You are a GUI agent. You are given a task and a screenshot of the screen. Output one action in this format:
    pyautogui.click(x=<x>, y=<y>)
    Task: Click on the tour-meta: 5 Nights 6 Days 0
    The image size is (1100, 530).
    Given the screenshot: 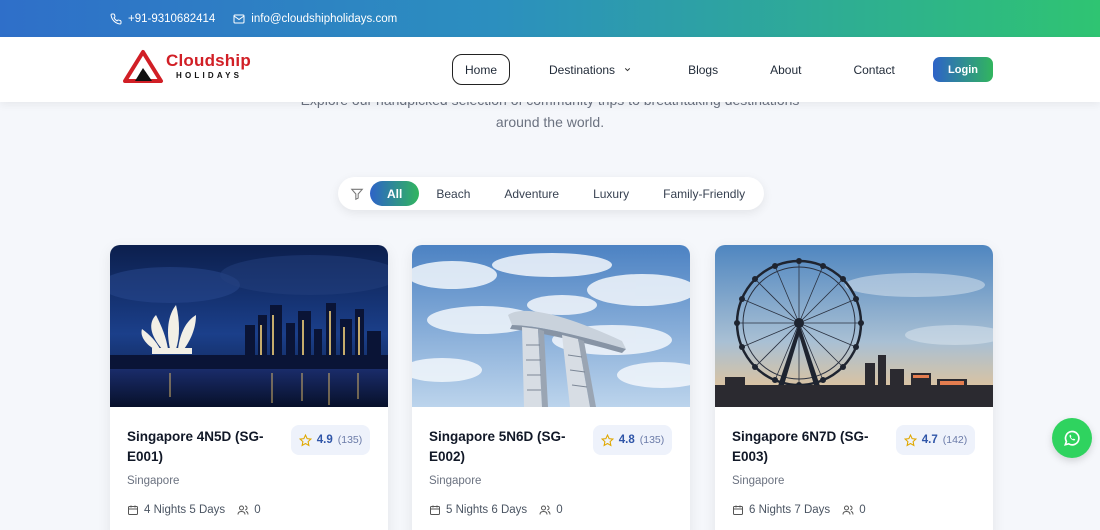 What is the action you would take?
    pyautogui.click(x=496, y=510)
    